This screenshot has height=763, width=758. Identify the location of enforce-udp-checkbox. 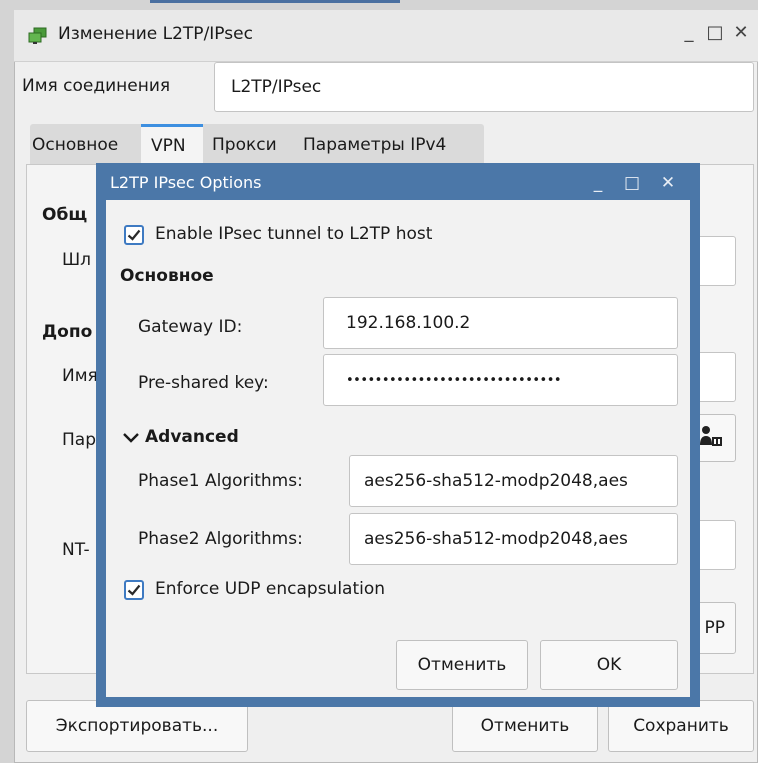
(134, 590).